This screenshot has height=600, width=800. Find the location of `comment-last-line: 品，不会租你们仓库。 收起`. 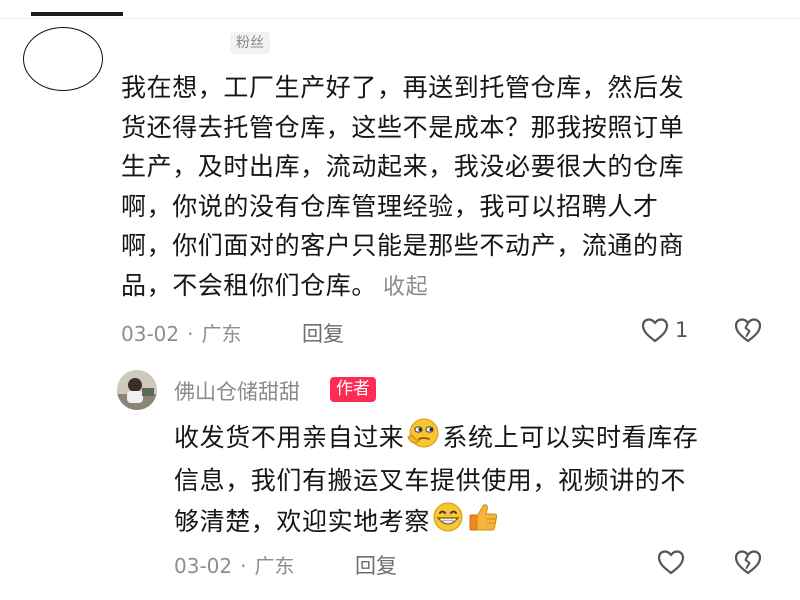

comment-last-line: 品，不会租你们仓库。 收起 is located at coordinates (451, 287).